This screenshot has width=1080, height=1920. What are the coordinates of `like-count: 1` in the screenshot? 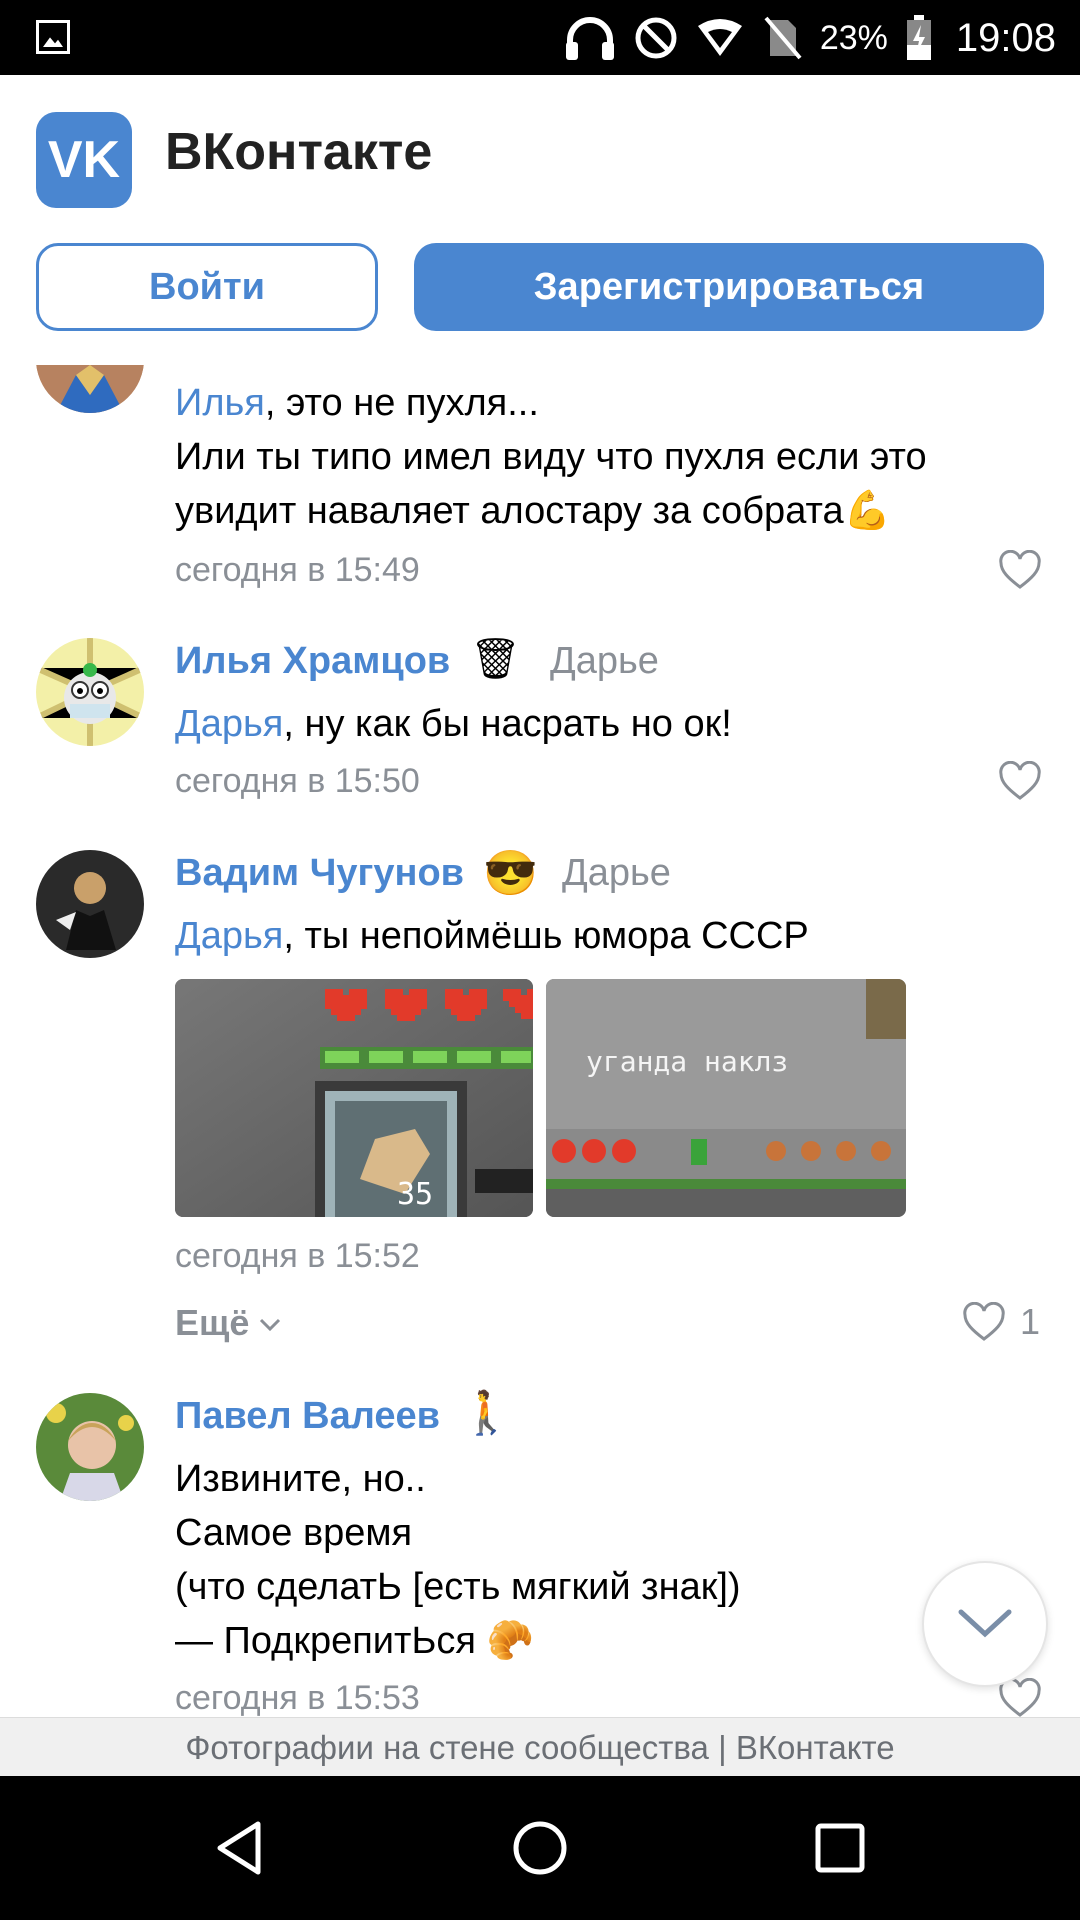 It's located at (1030, 1321).